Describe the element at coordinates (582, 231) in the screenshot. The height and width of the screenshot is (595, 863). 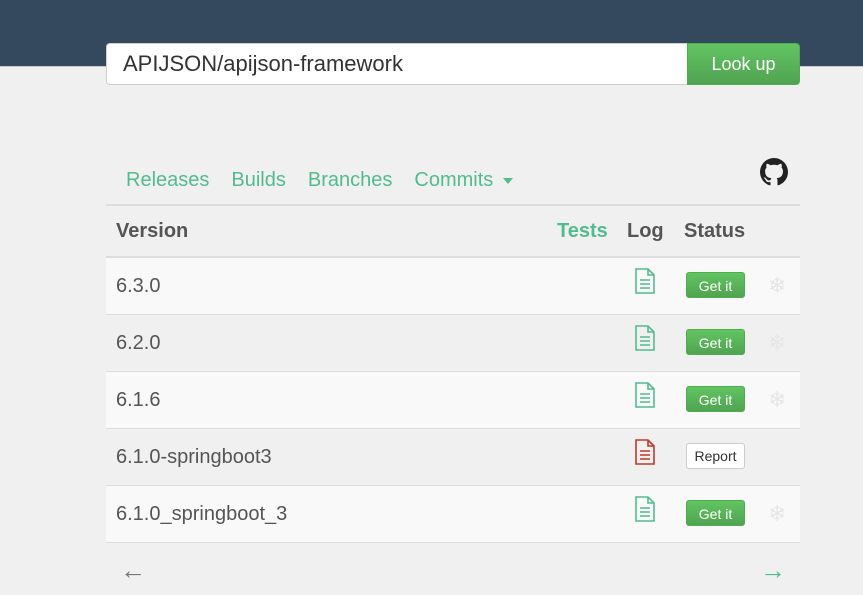
I see `header-tests: Tests` at that location.